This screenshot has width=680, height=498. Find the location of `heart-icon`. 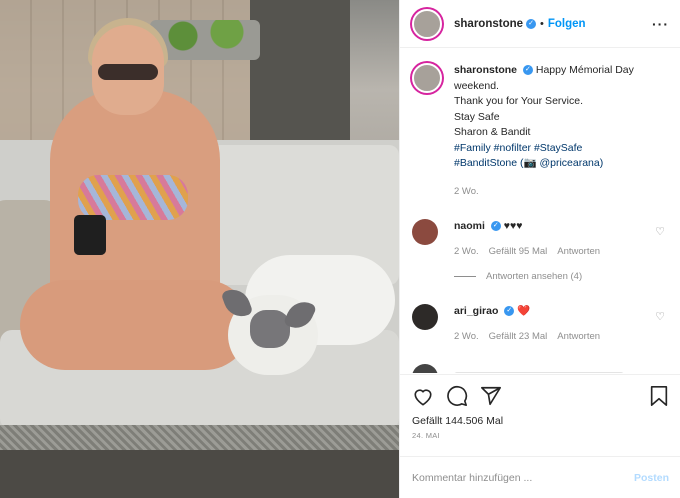

heart-icon is located at coordinates (423, 396).